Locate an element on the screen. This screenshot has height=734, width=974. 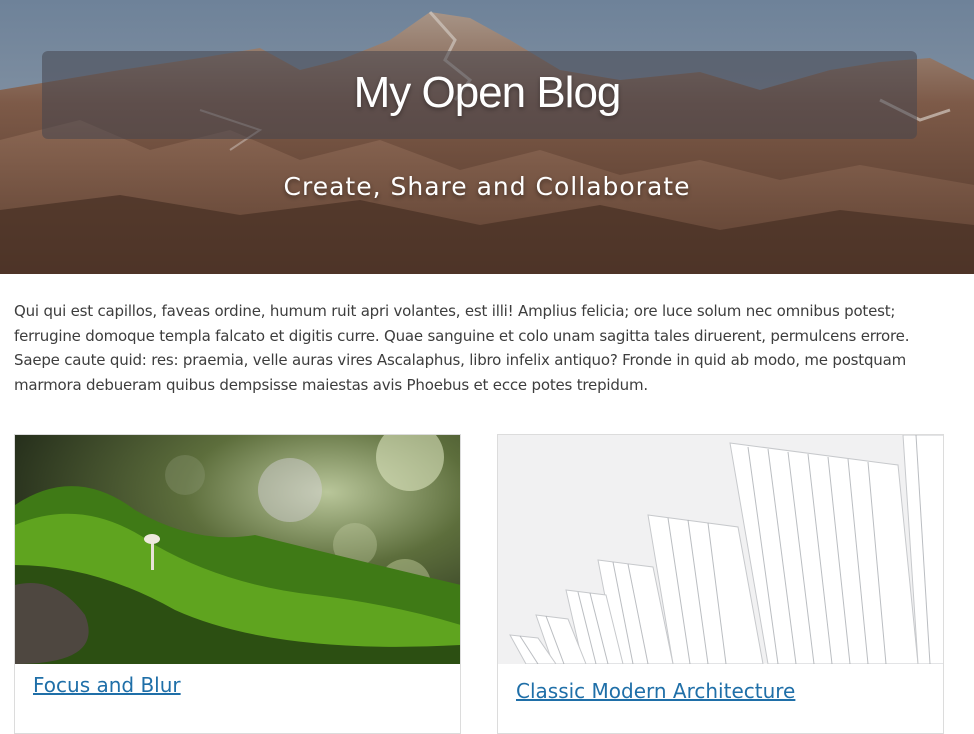
moss-mushroom-photo is located at coordinates (237, 549).